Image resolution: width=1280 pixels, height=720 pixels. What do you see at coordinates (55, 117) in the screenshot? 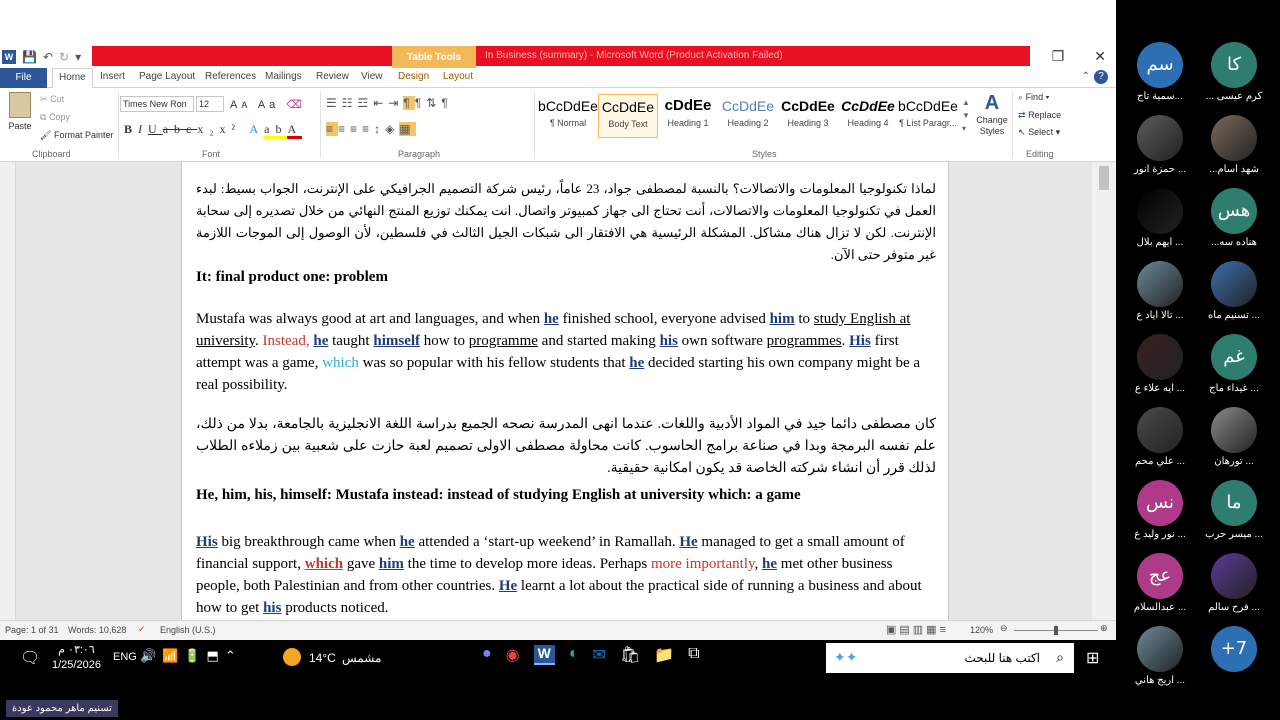
I see `copy-button: ⧉ Copy` at bounding box center [55, 117].